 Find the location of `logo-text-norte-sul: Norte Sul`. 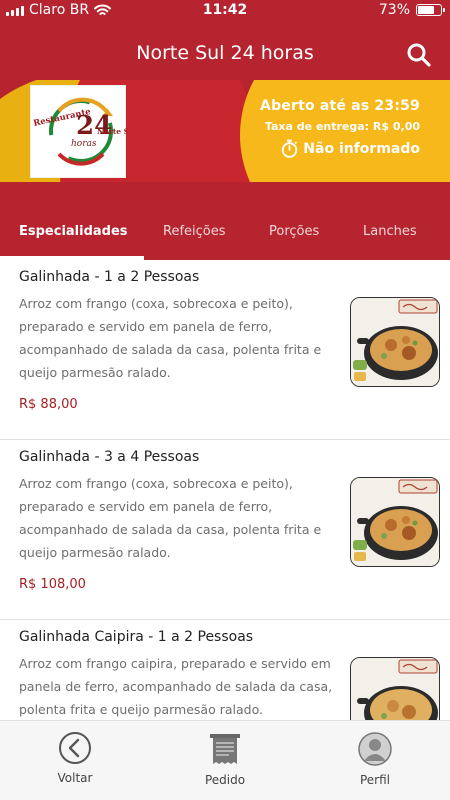

logo-text-norte-sul: Norte Sul is located at coordinates (112, 131).